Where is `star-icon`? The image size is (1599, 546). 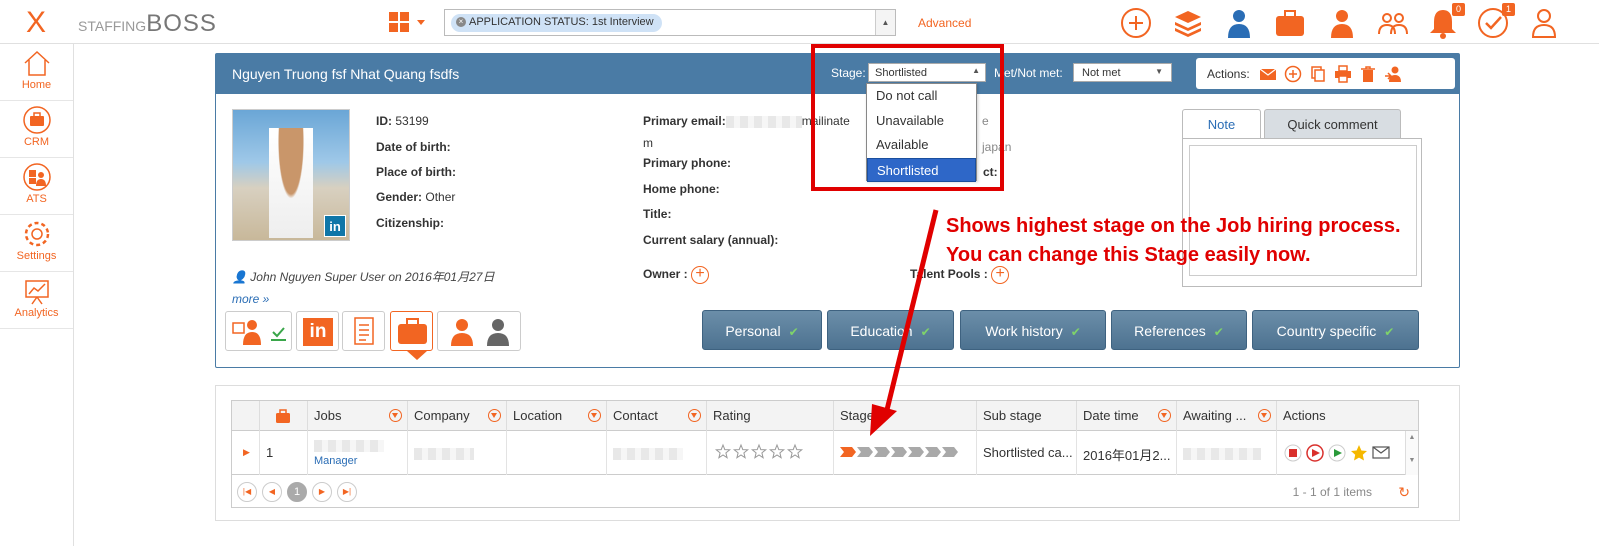
star-icon is located at coordinates (1359, 453).